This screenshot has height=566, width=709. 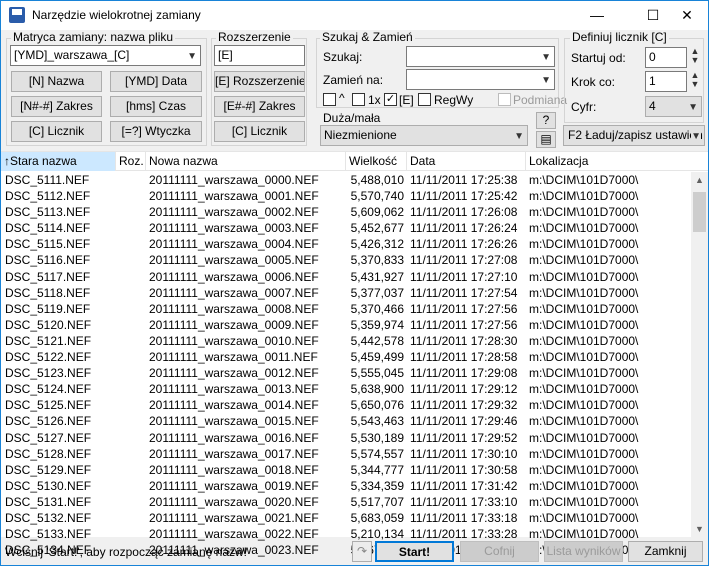 I want to click on col-location: Lokalizacja, so click(x=617, y=161).